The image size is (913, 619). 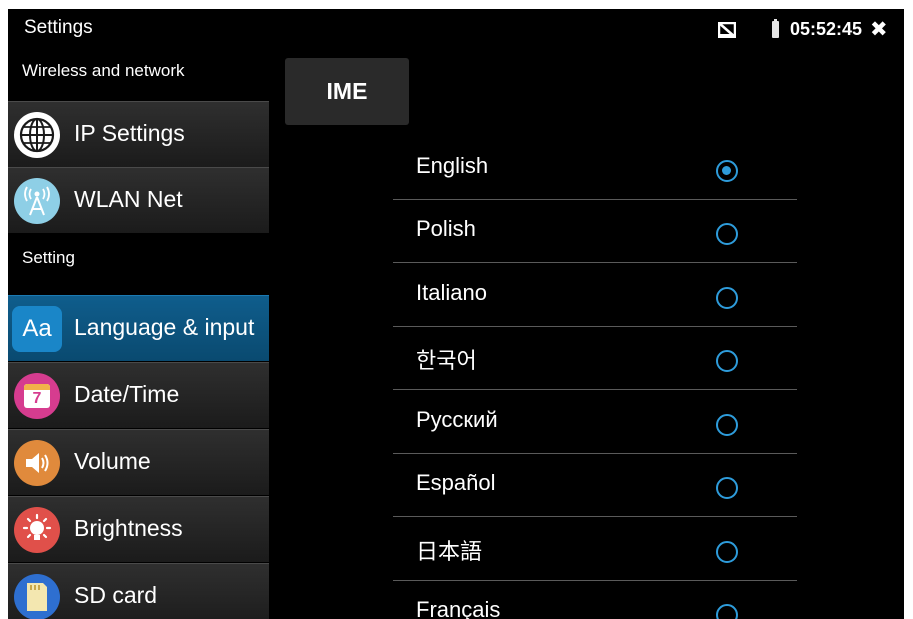 What do you see at coordinates (48, 257) in the screenshot?
I see `section-header-setting: Setting` at bounding box center [48, 257].